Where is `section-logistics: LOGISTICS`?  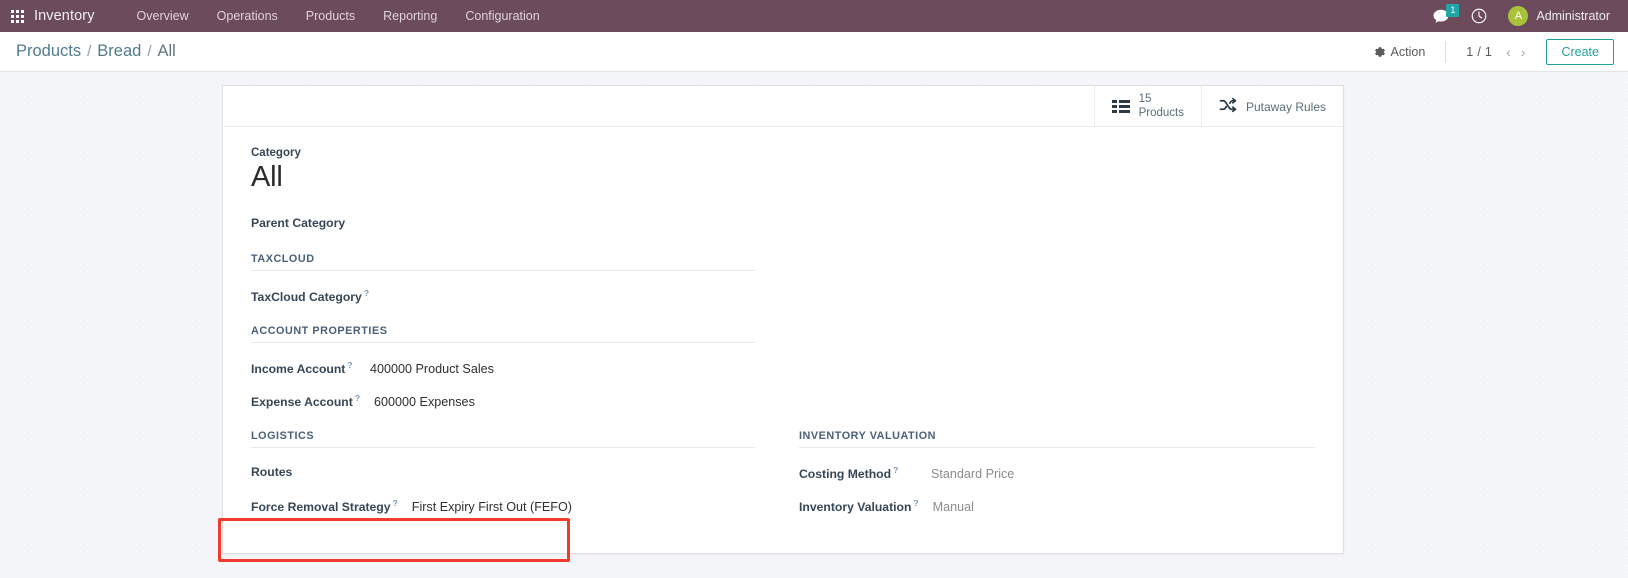 section-logistics: LOGISTICS is located at coordinates (503, 439).